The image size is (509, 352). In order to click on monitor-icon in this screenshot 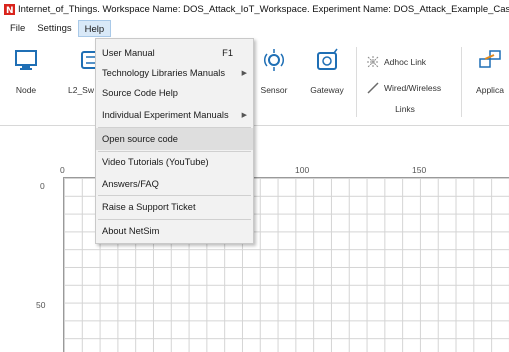, I will do `click(26, 60)`.